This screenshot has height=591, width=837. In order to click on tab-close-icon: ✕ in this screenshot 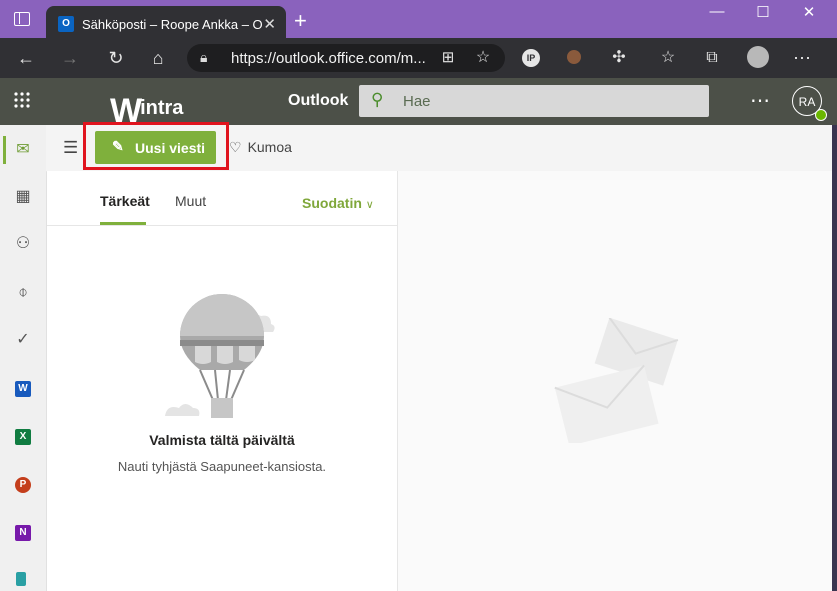, I will do `click(269, 24)`.